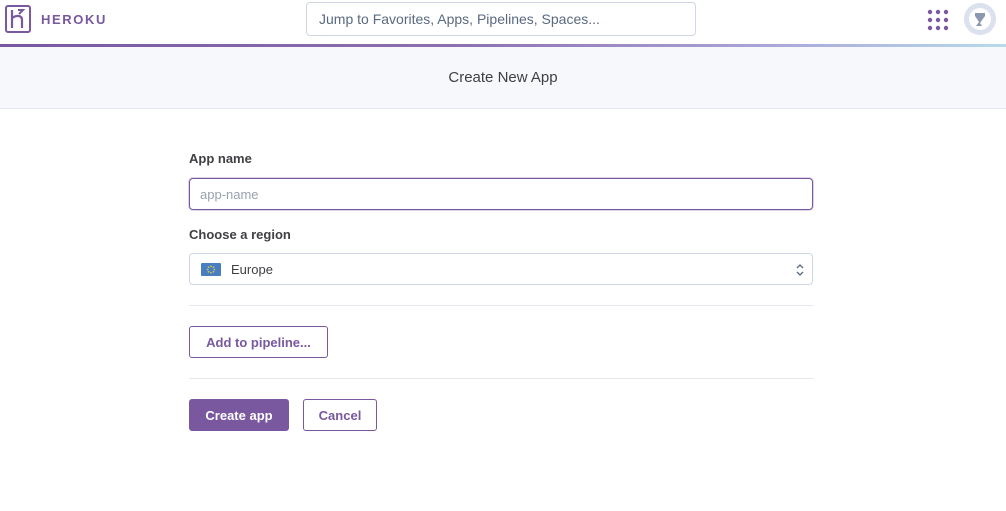 This screenshot has height=511, width=1006. I want to click on eu-flag-icon, so click(211, 269).